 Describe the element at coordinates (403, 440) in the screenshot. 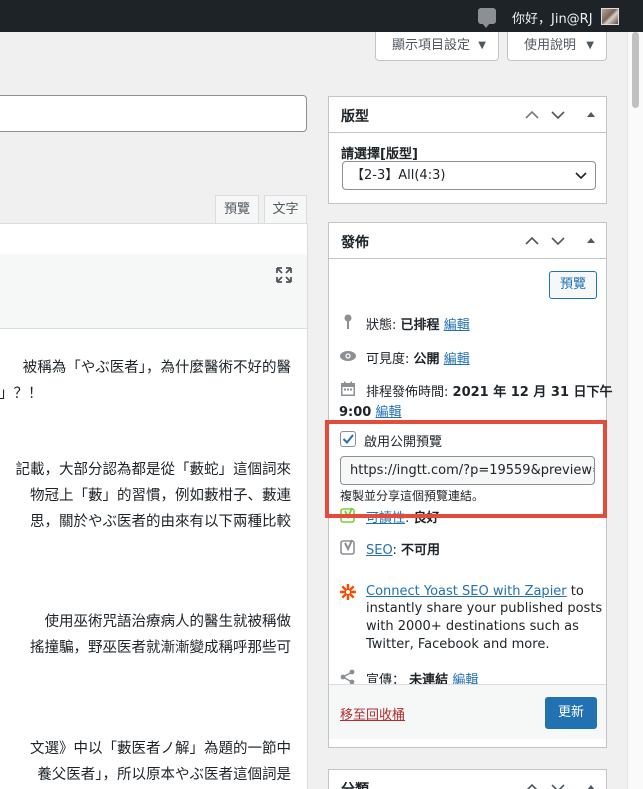

I see `public-preview-label: 啟用公開預覽` at that location.